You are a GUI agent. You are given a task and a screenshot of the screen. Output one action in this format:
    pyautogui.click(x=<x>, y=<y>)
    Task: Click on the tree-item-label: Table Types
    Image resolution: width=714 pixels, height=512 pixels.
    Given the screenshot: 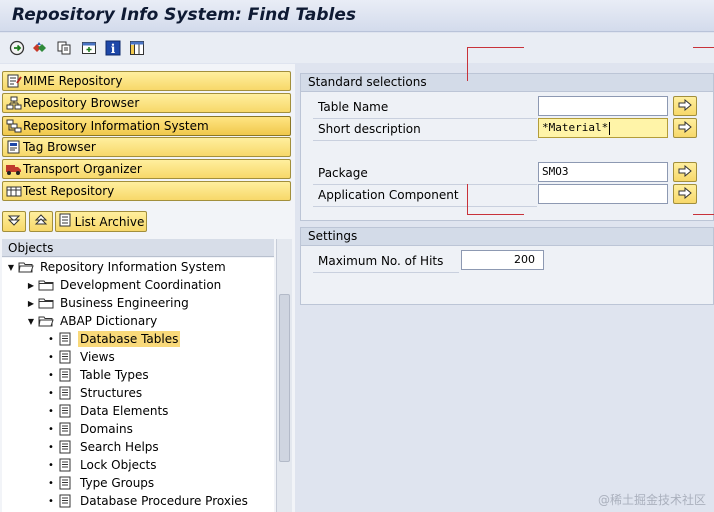 What is the action you would take?
    pyautogui.click(x=114, y=375)
    